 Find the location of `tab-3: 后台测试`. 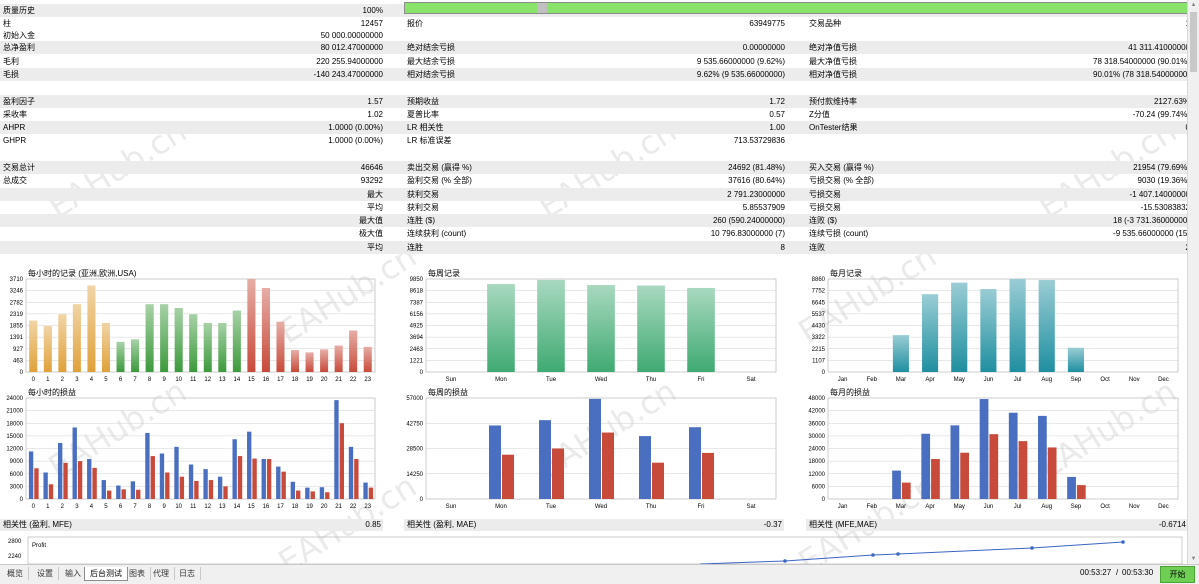

tab-3: 后台测试 is located at coordinates (106, 574).